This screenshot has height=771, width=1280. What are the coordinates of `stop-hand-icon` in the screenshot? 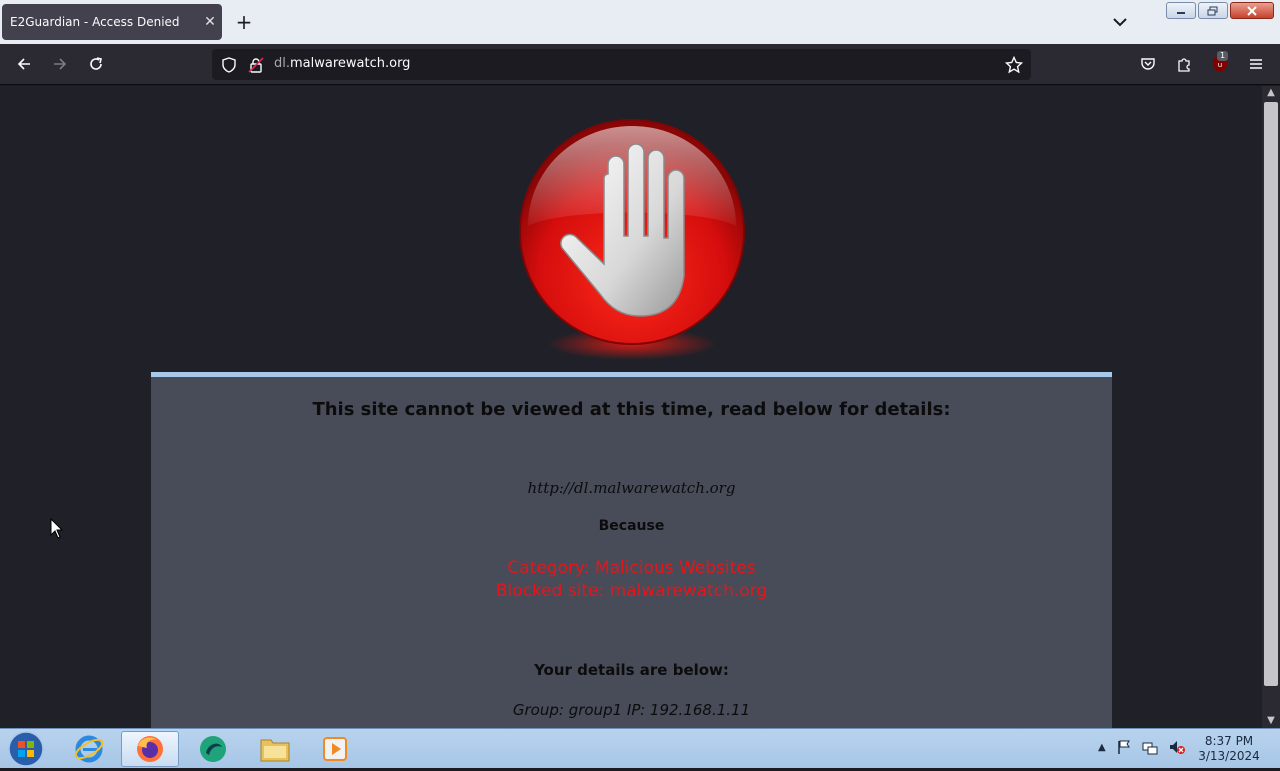 It's located at (632, 241).